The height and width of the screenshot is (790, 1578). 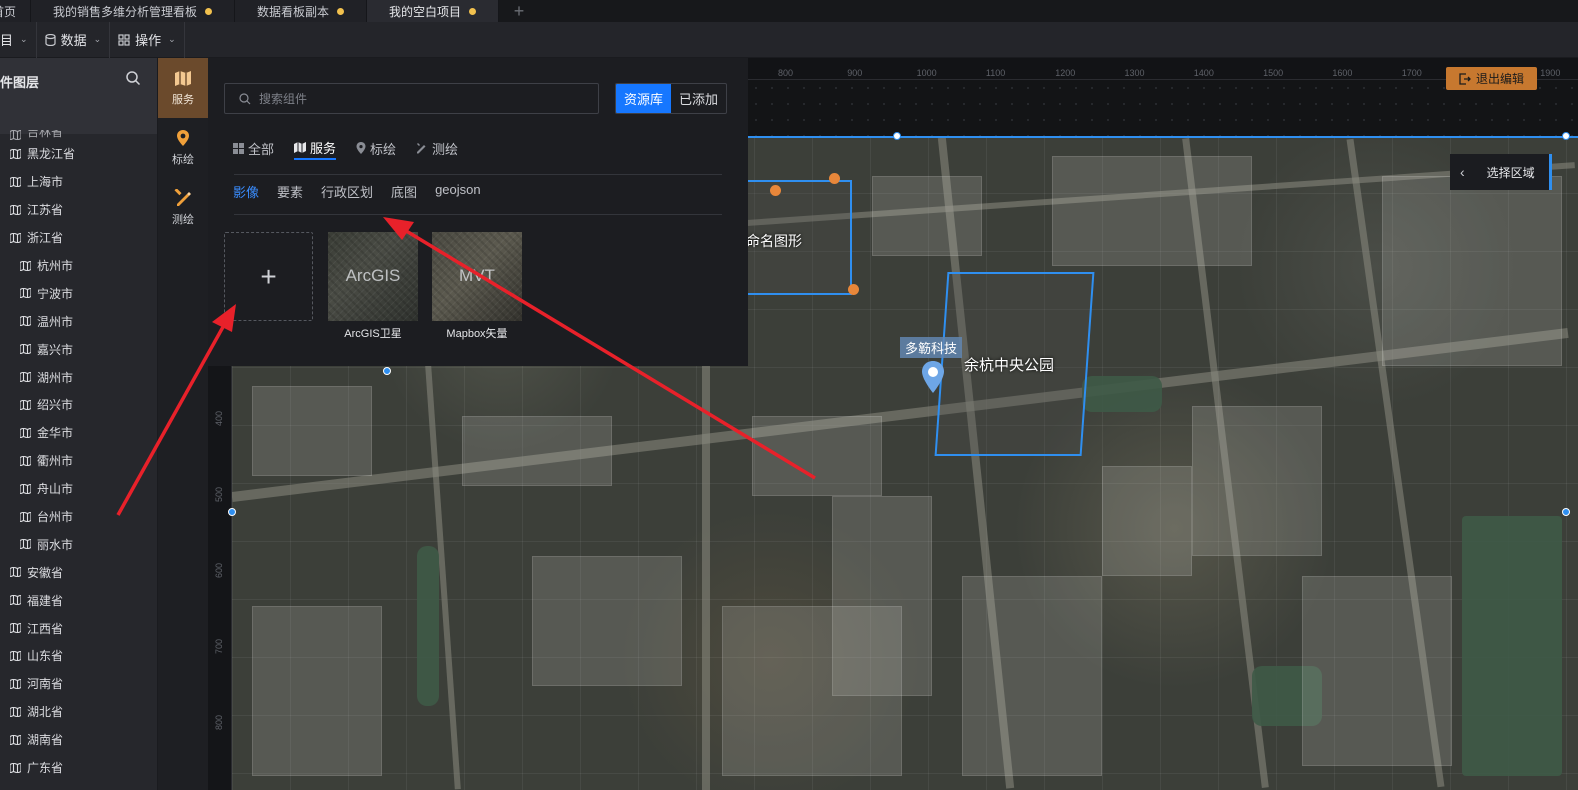 I want to click on layer-item: 嘉兴市, so click(x=78, y=349).